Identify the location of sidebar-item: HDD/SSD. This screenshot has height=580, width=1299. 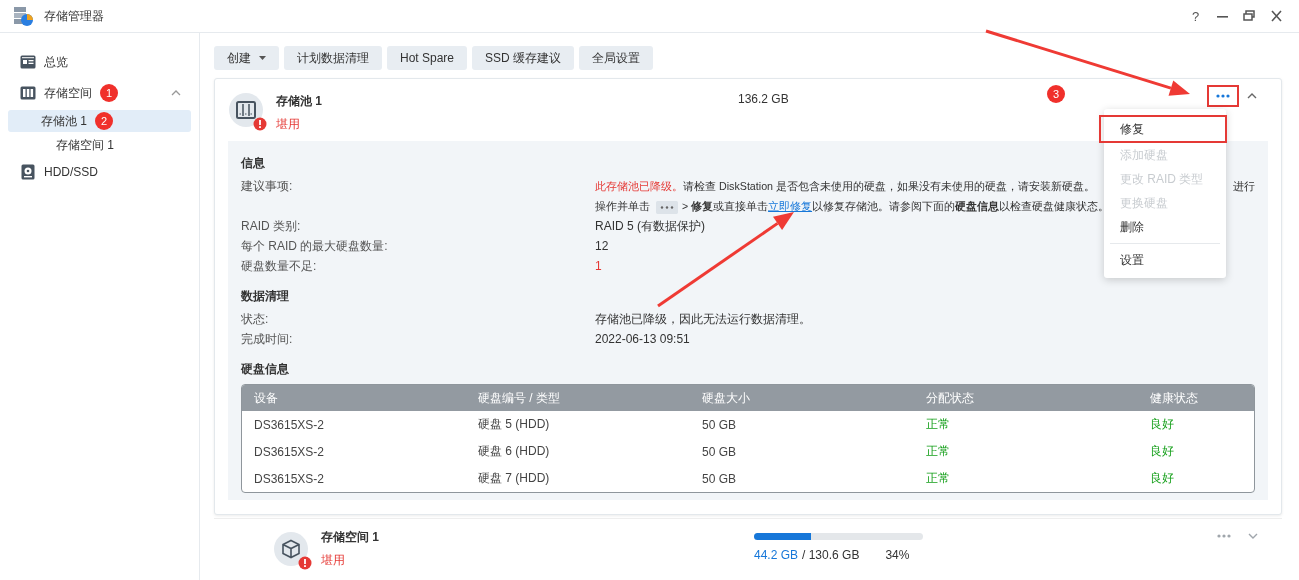
(99, 172).